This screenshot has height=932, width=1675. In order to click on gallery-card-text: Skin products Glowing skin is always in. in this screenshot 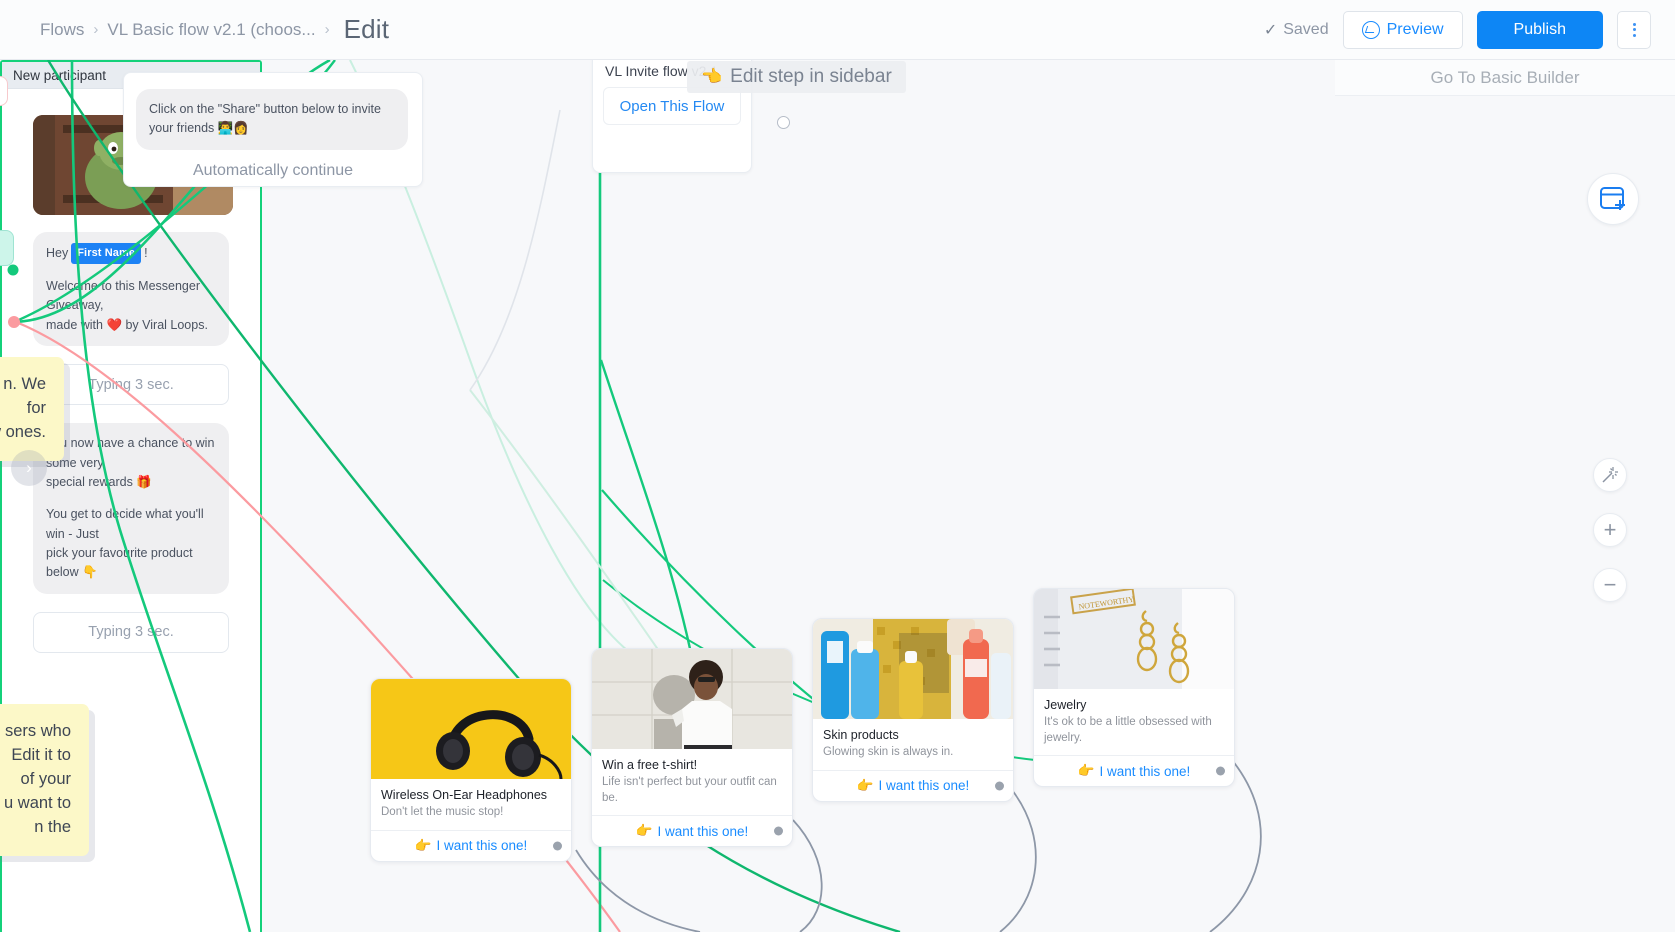, I will do `click(913, 744)`.